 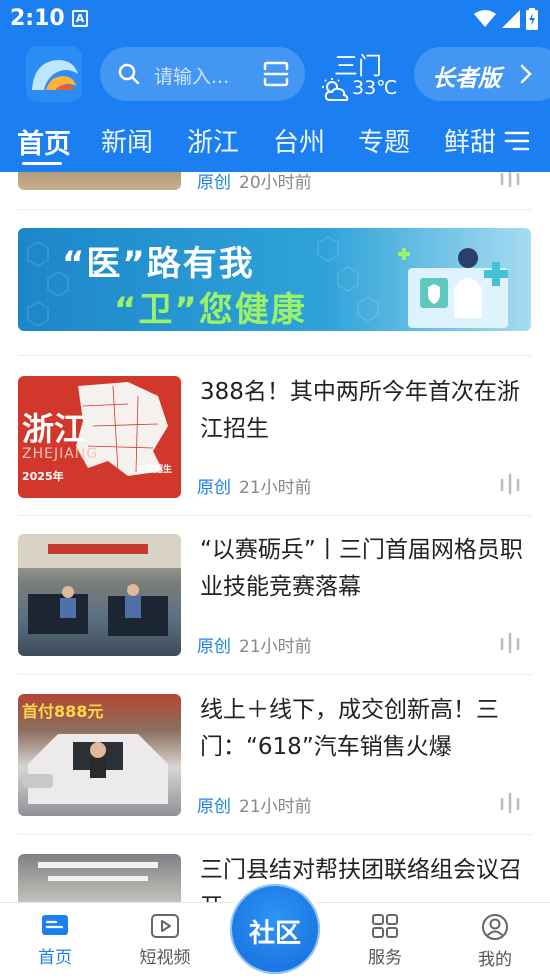 What do you see at coordinates (453, 288) in the screenshot?
I see `doctor-illustration` at bounding box center [453, 288].